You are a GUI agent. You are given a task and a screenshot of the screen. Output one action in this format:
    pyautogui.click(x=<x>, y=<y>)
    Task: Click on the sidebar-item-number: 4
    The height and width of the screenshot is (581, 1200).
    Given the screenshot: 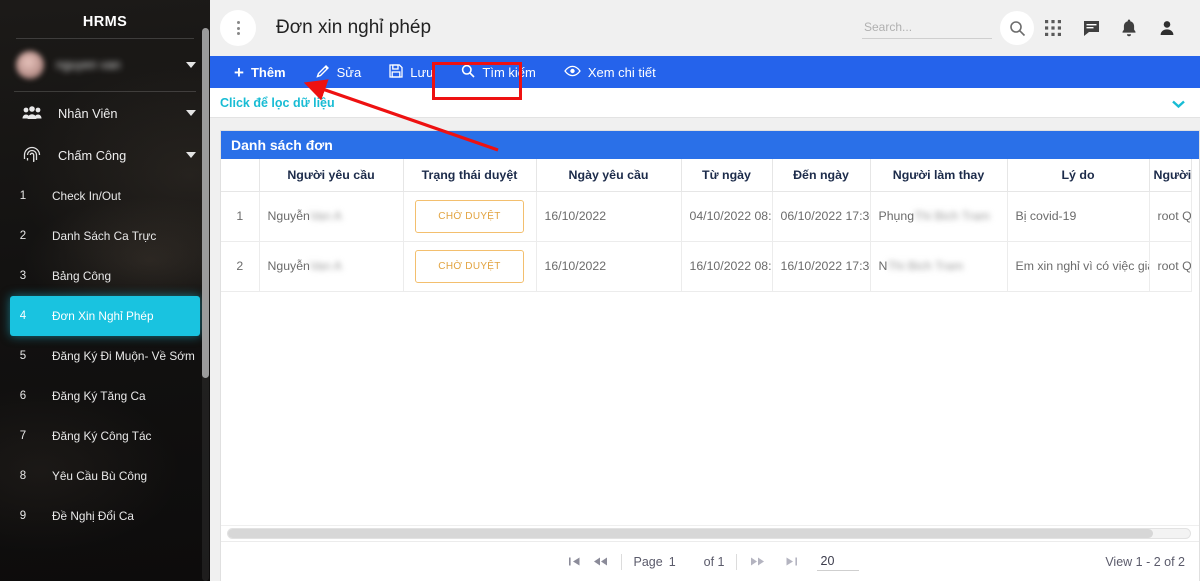 What is the action you would take?
    pyautogui.click(x=23, y=316)
    